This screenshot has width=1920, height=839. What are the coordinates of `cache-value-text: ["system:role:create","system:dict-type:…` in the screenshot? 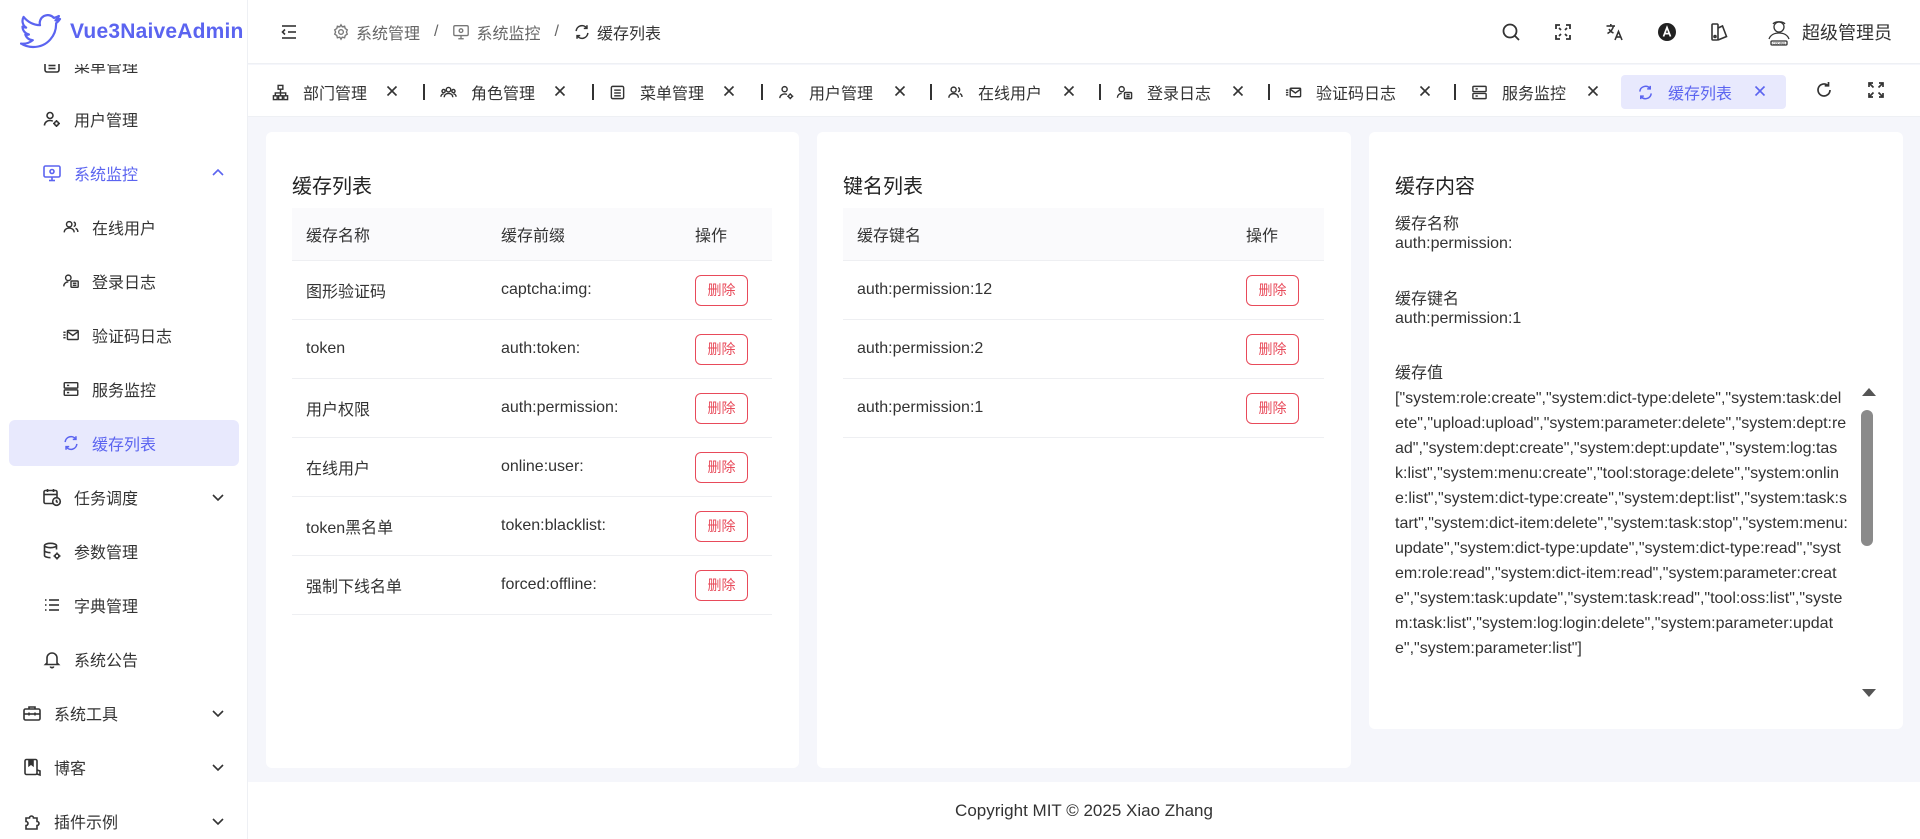 It's located at (1622, 548).